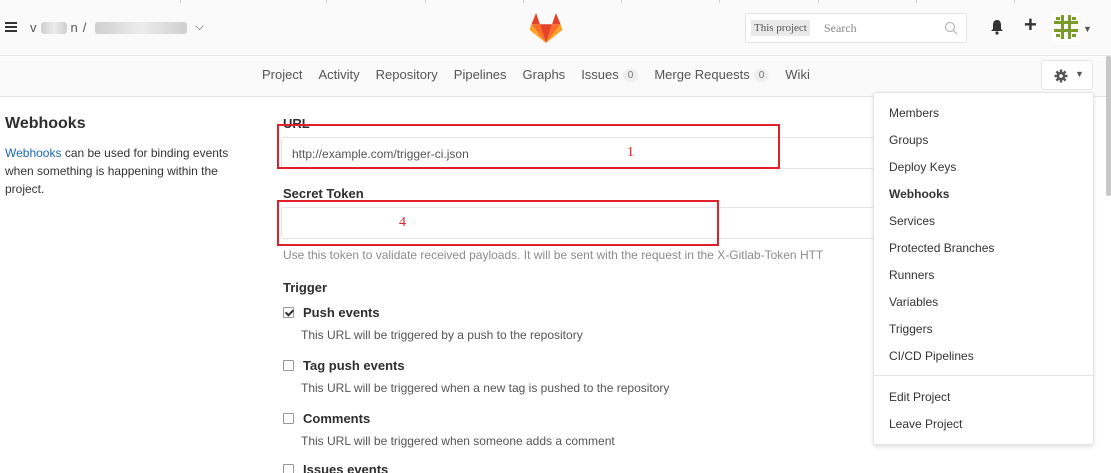  What do you see at coordinates (354, 365) in the screenshot?
I see `tag-push-events-title: Tag push events` at bounding box center [354, 365].